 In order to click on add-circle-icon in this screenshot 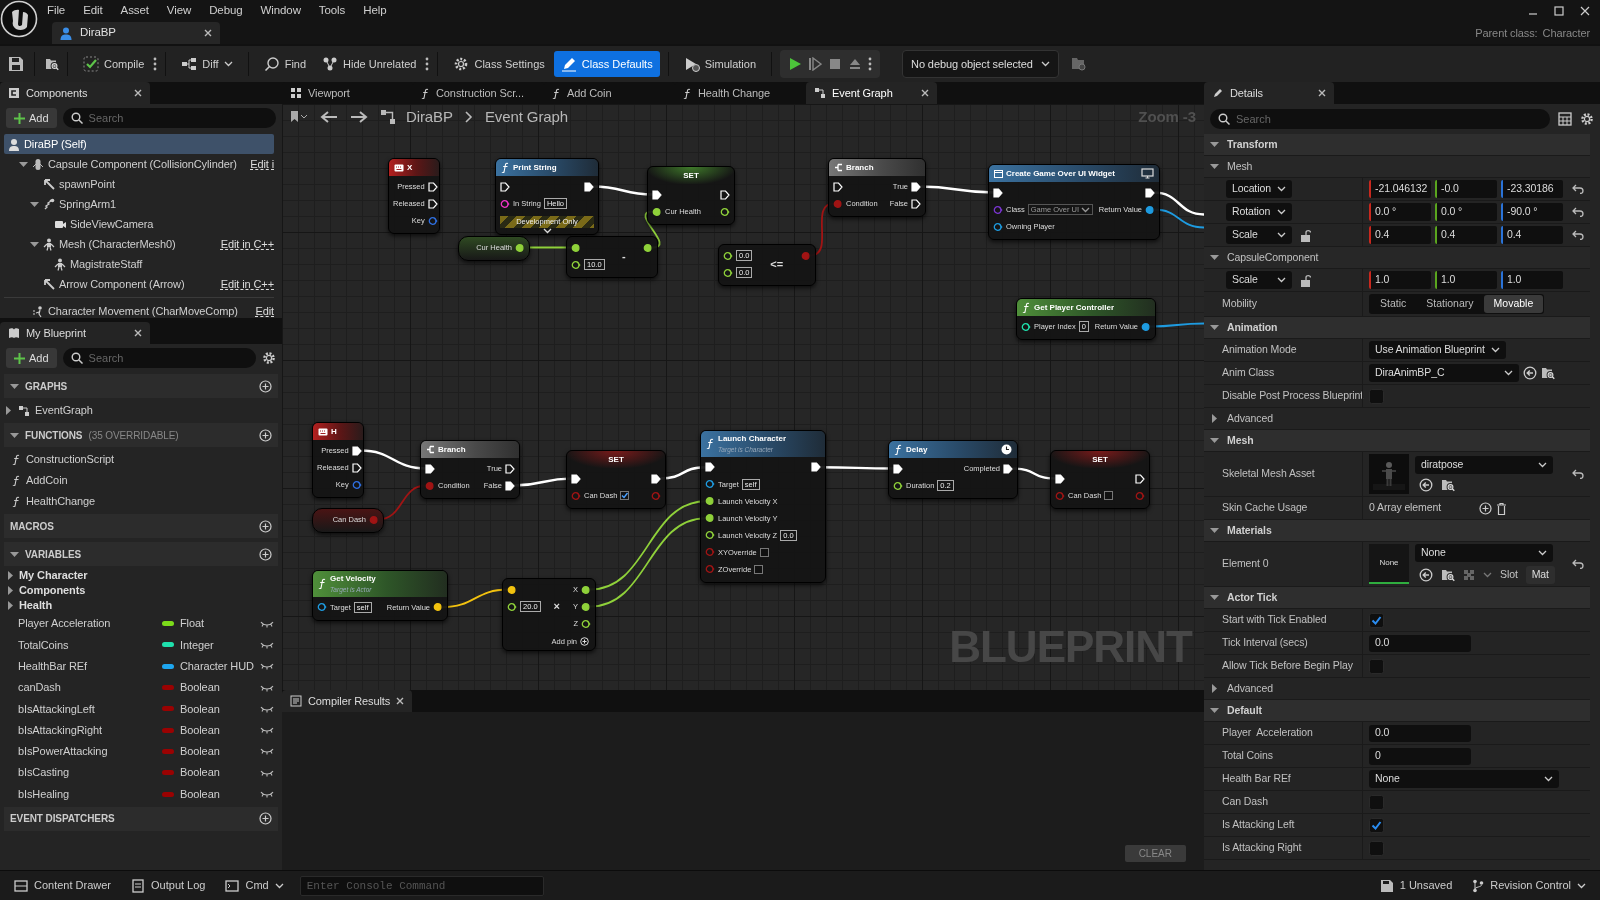, I will do `click(265, 526)`.